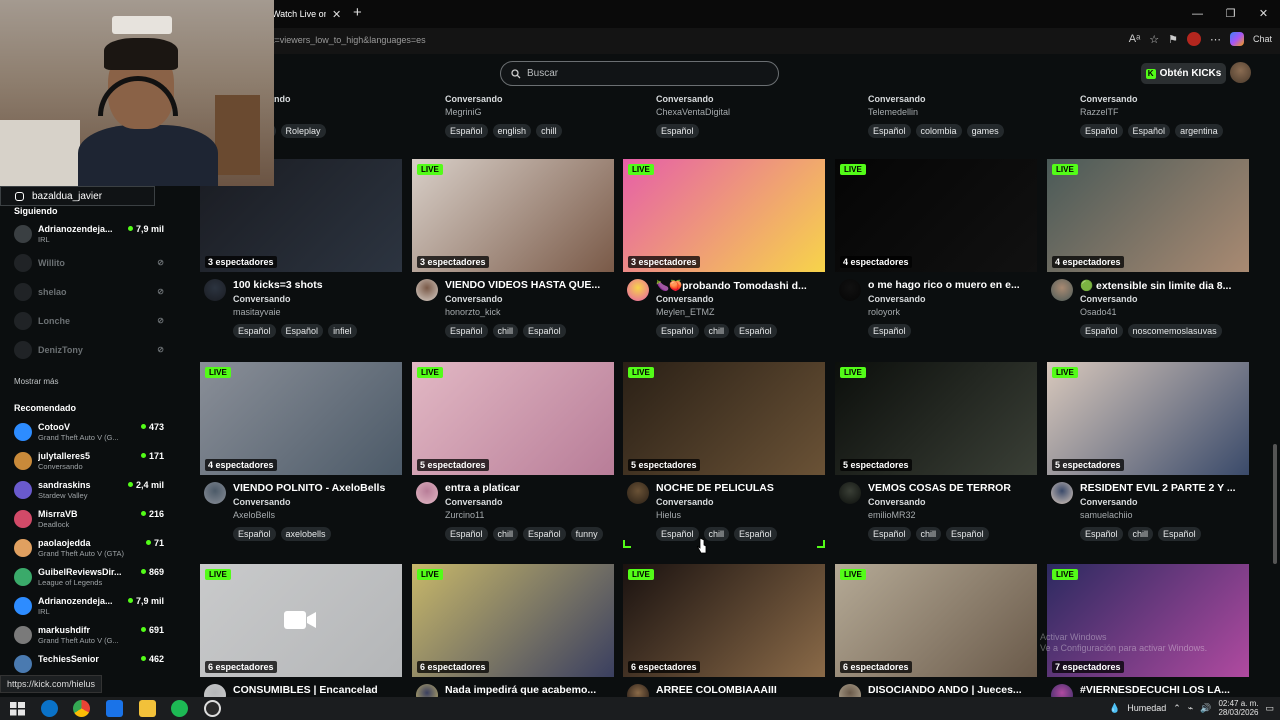 The height and width of the screenshot is (720, 1280). Describe the element at coordinates (1236, 39) in the screenshot. I see `copilot-icon` at that location.